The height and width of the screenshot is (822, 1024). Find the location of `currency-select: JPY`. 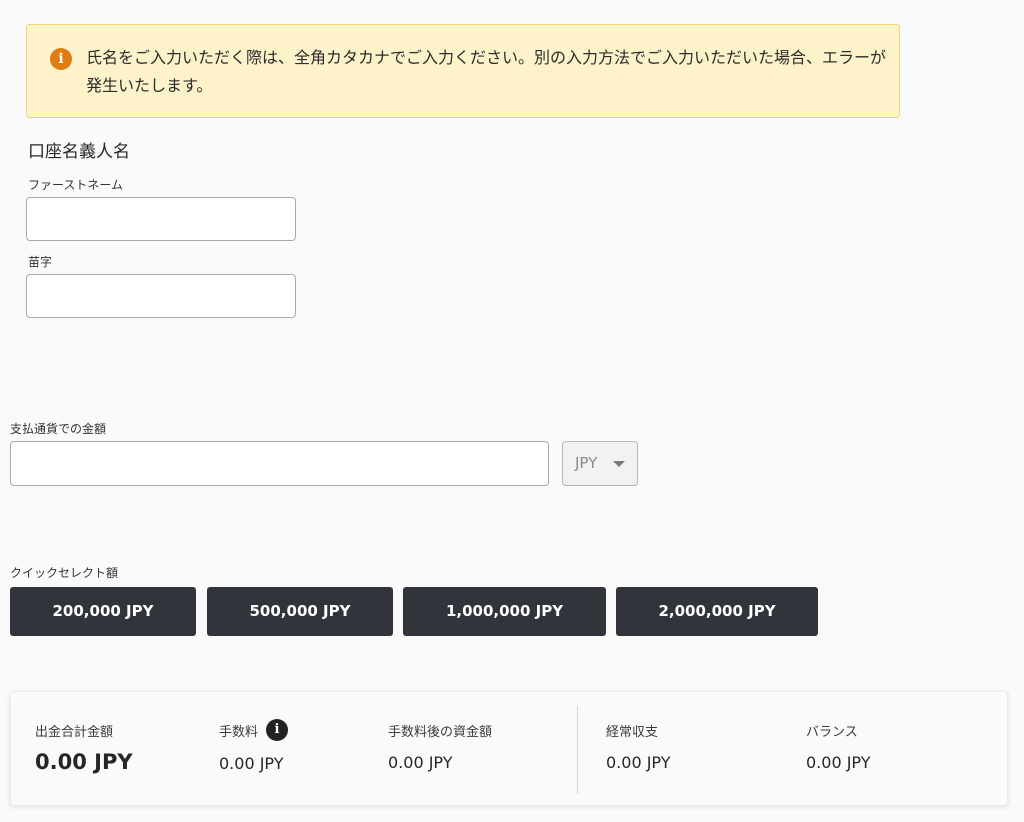

currency-select: JPY is located at coordinates (600, 463).